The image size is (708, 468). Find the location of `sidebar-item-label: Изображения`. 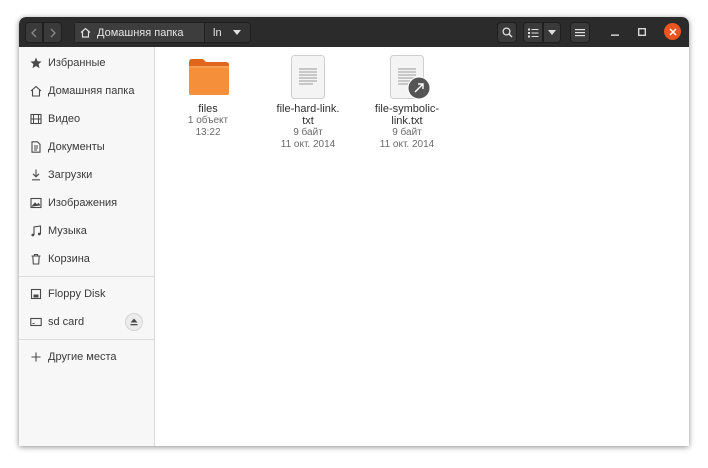

sidebar-item-label: Изображения is located at coordinates (83, 203).